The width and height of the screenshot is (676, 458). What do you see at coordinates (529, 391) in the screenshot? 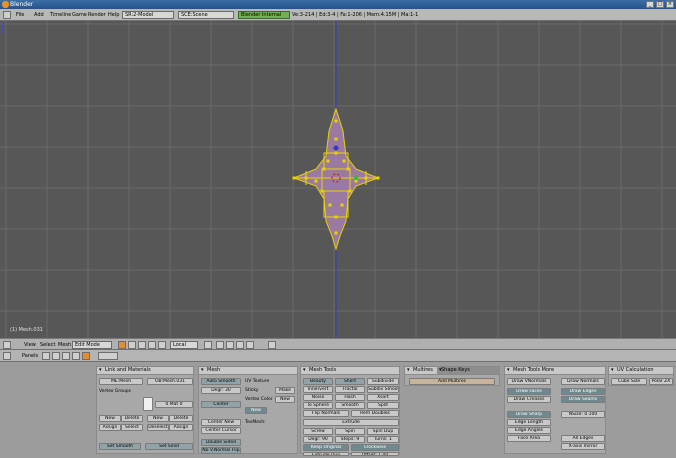
I see `draw-faces-toggle: Draw Faces` at bounding box center [529, 391].